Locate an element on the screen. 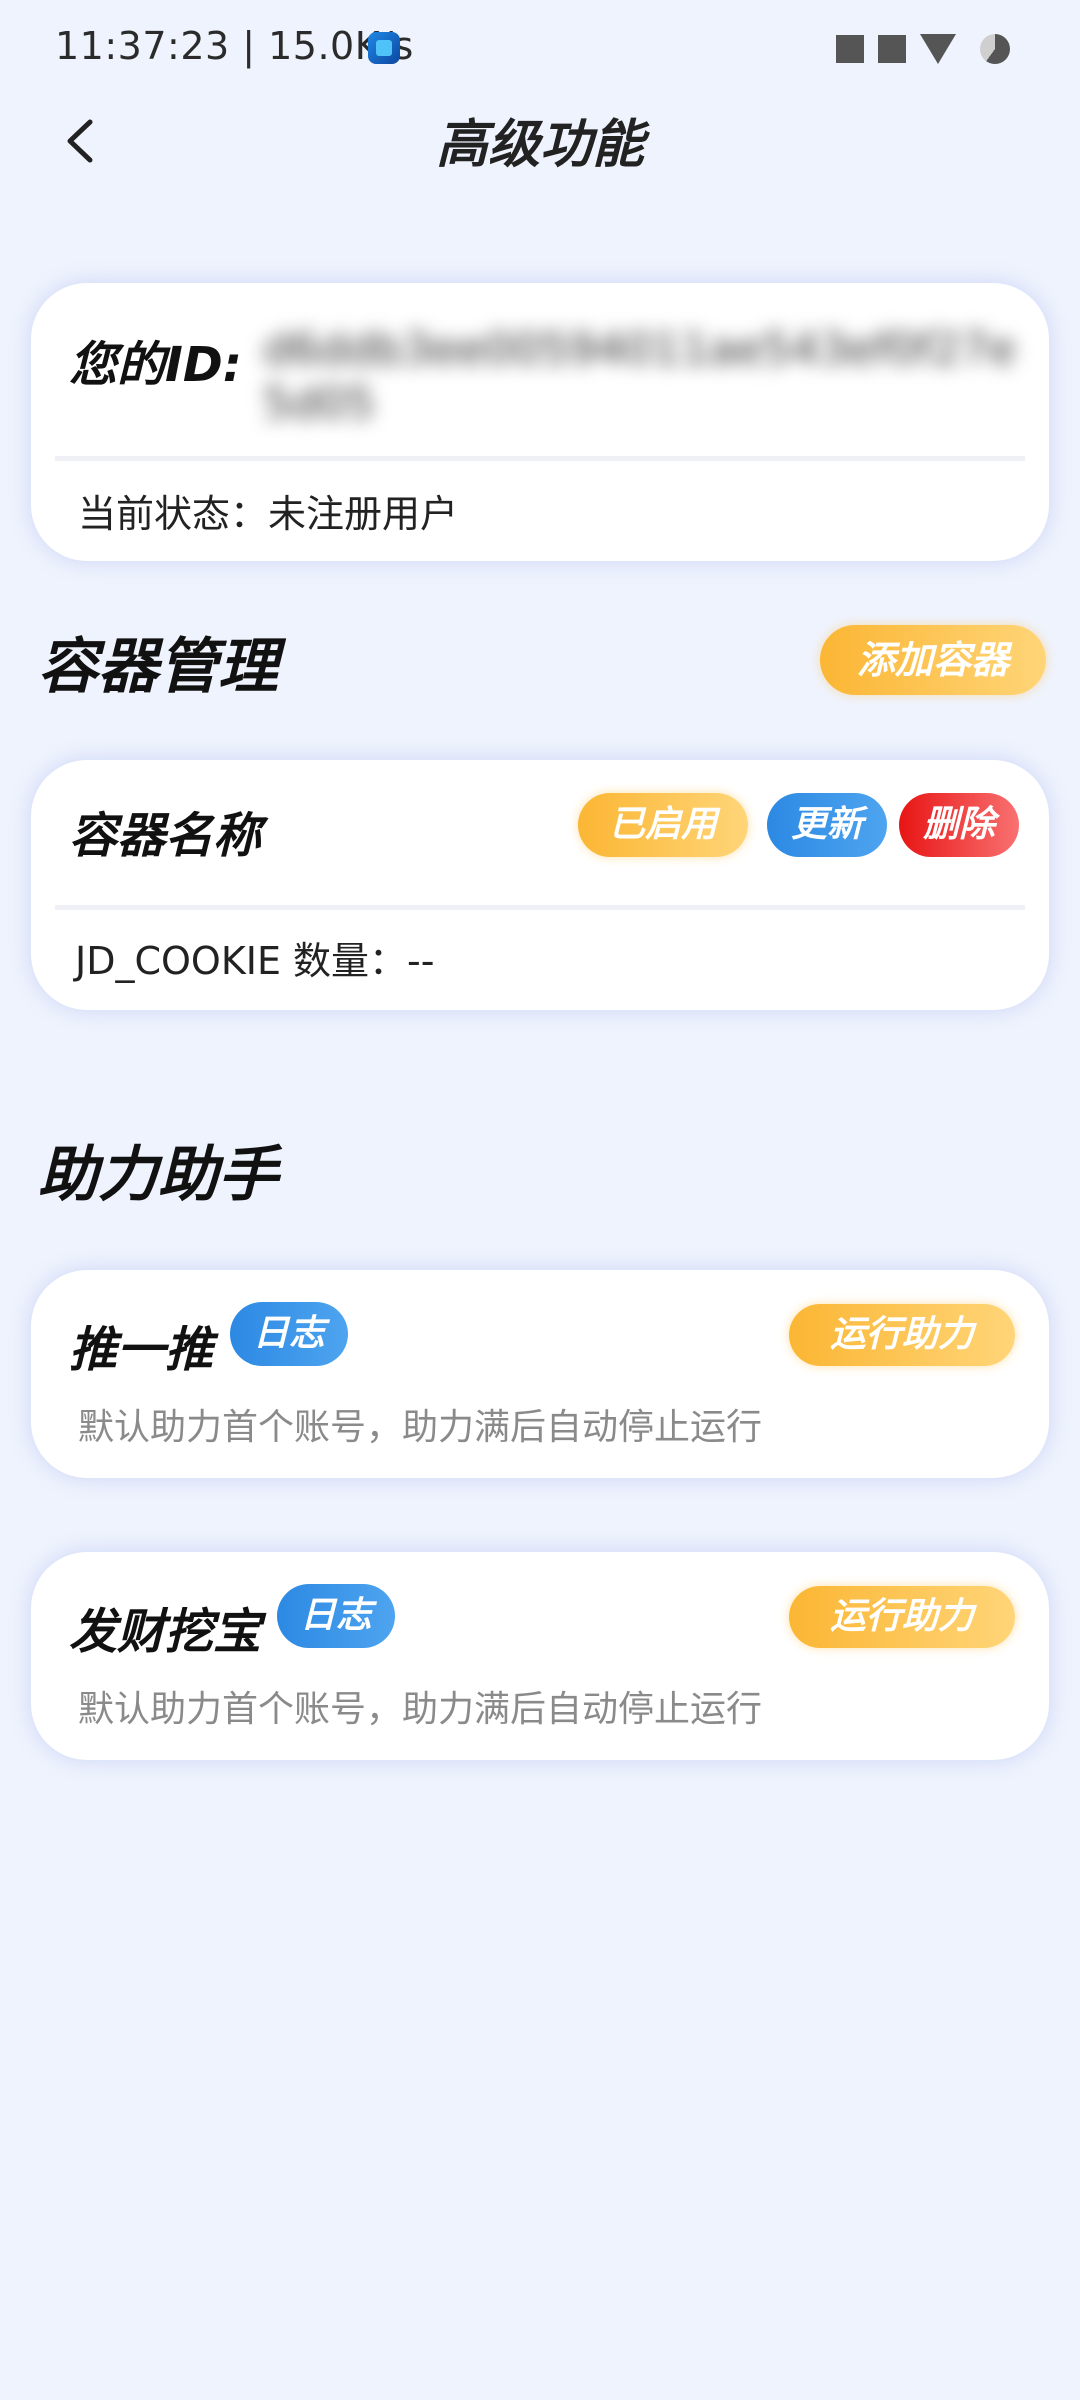 The width and height of the screenshot is (1080, 2400). update-button: 更新 is located at coordinates (827, 825).